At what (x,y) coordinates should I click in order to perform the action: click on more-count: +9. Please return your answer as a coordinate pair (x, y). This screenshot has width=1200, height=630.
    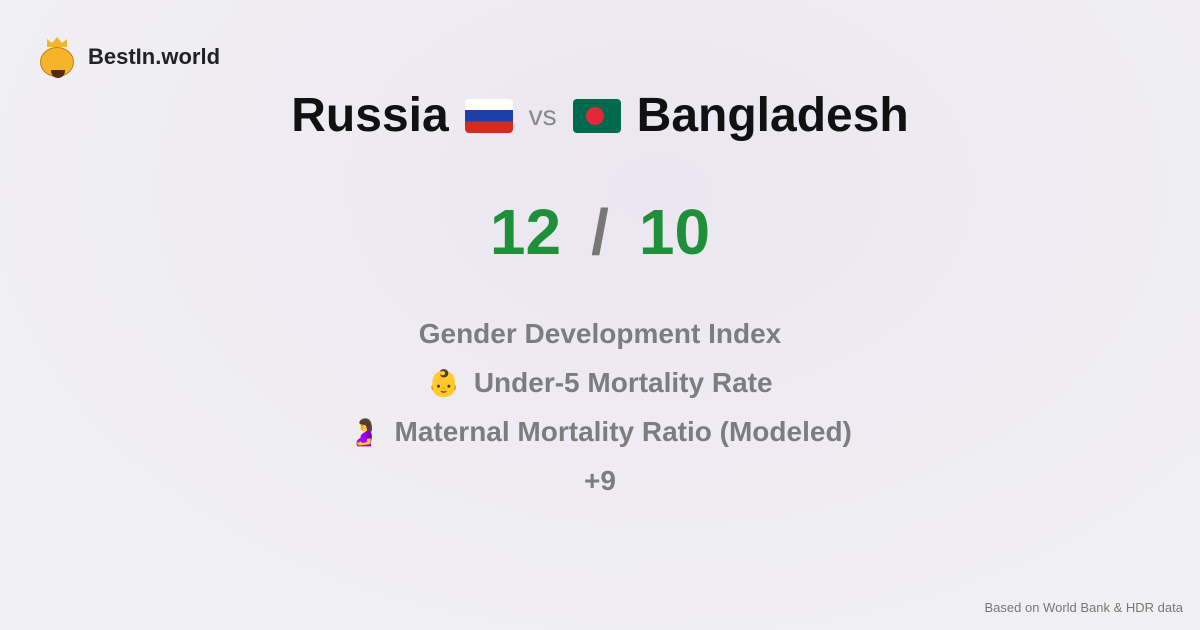
    Looking at the image, I should click on (600, 480).